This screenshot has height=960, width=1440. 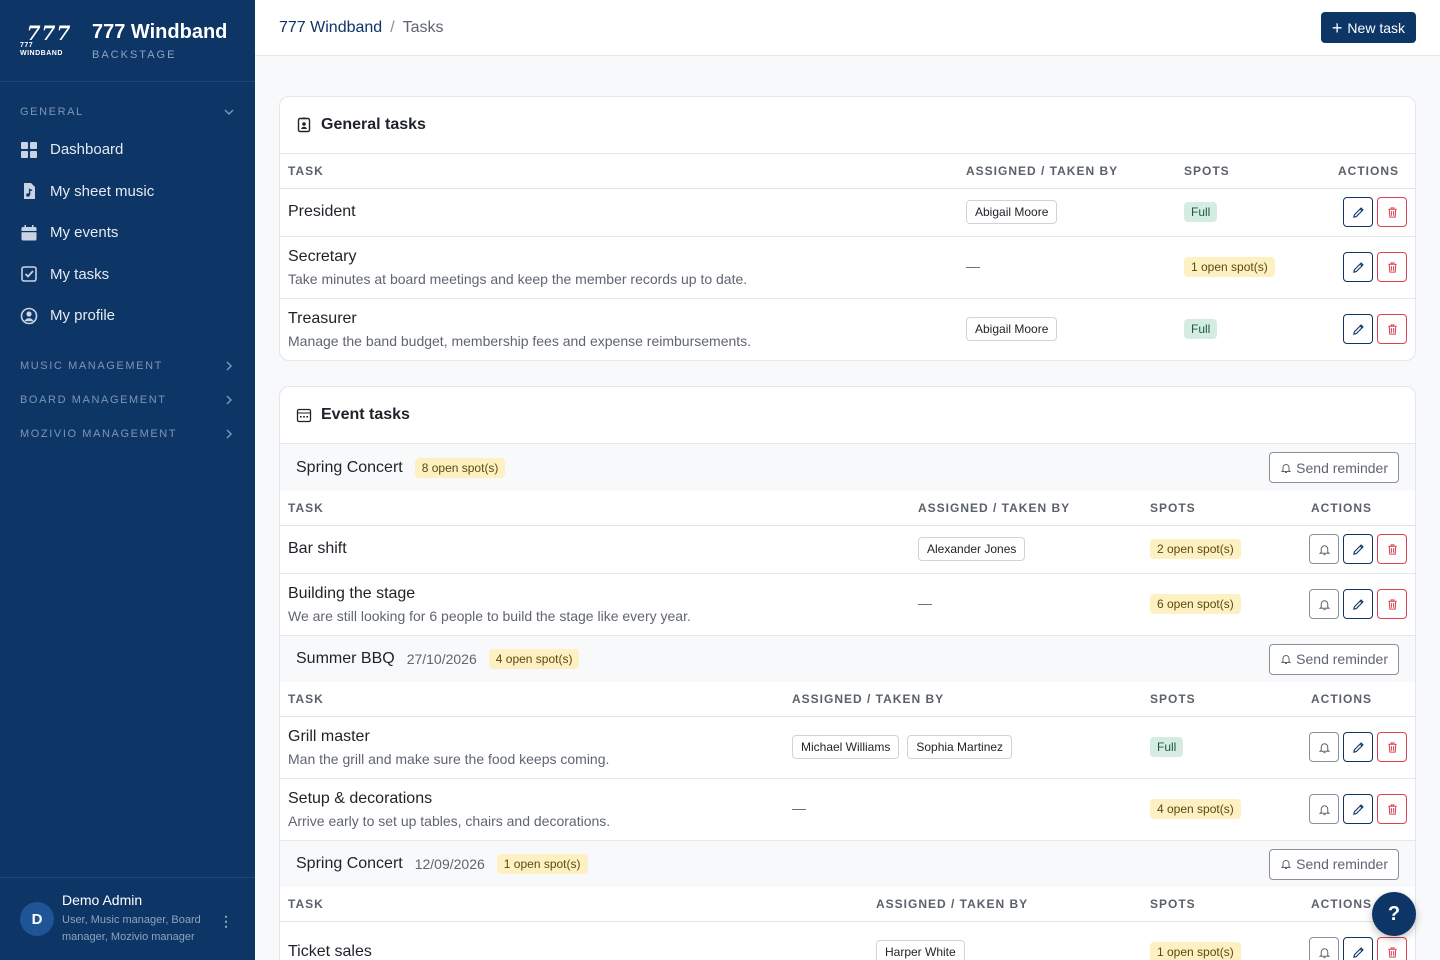 I want to click on event-open-spots-badge: 1 open spot(s), so click(x=542, y=864).